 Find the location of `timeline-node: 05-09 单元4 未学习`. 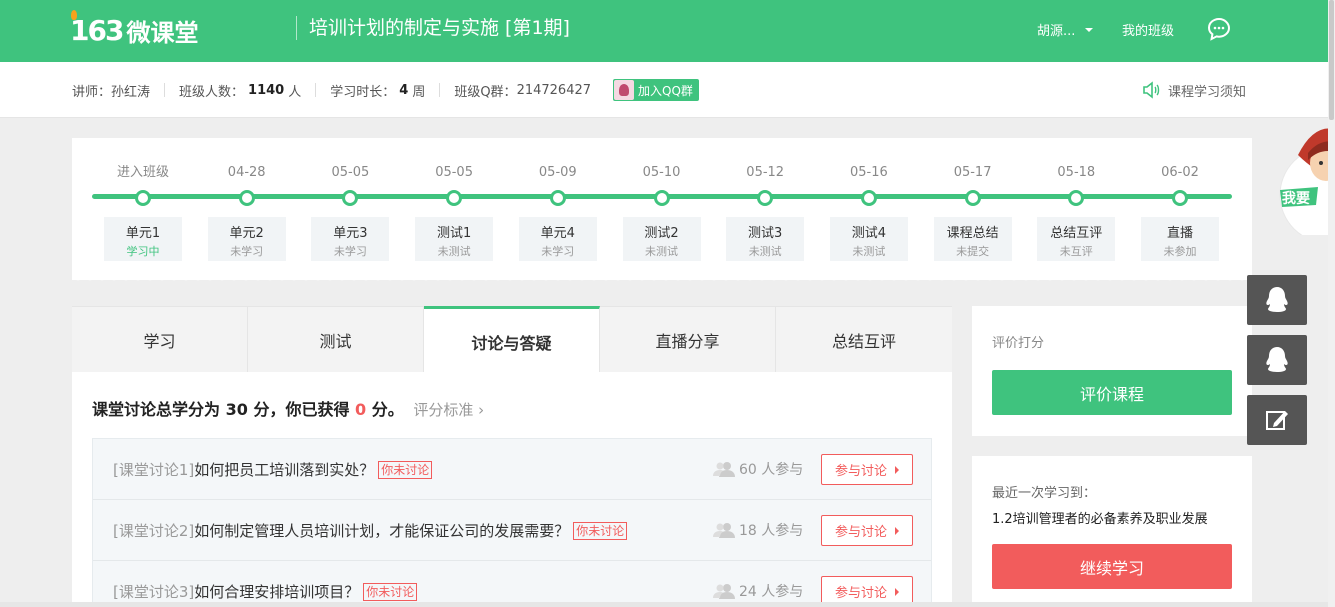

timeline-node: 05-09 单元4 未学习 is located at coordinates (558, 212).